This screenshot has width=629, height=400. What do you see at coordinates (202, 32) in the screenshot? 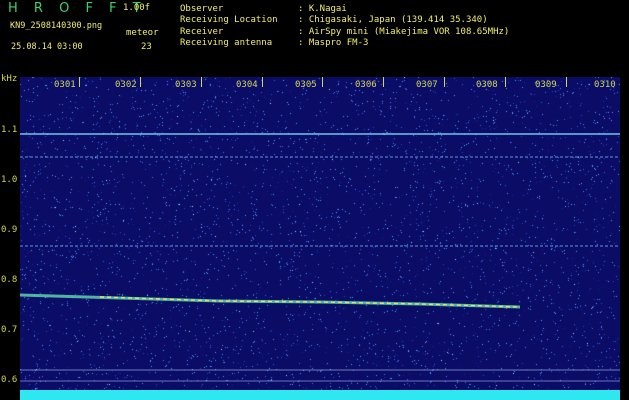
I see `info-key: Receiver` at bounding box center [202, 32].